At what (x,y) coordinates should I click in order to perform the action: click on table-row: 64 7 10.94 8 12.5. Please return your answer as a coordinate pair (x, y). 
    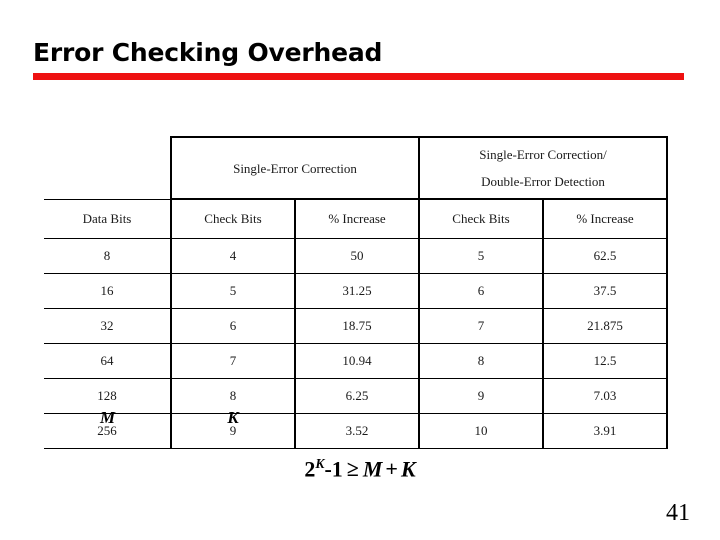
    Looking at the image, I should click on (356, 361).